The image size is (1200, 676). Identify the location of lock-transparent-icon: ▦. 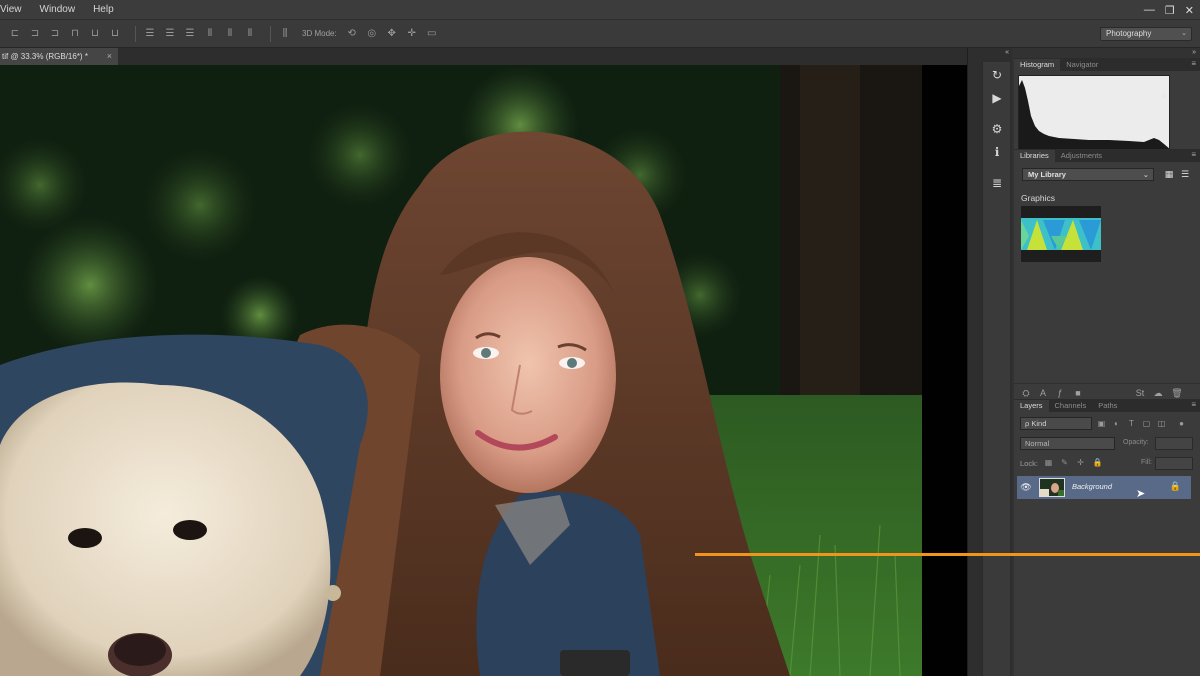
(1048, 462).